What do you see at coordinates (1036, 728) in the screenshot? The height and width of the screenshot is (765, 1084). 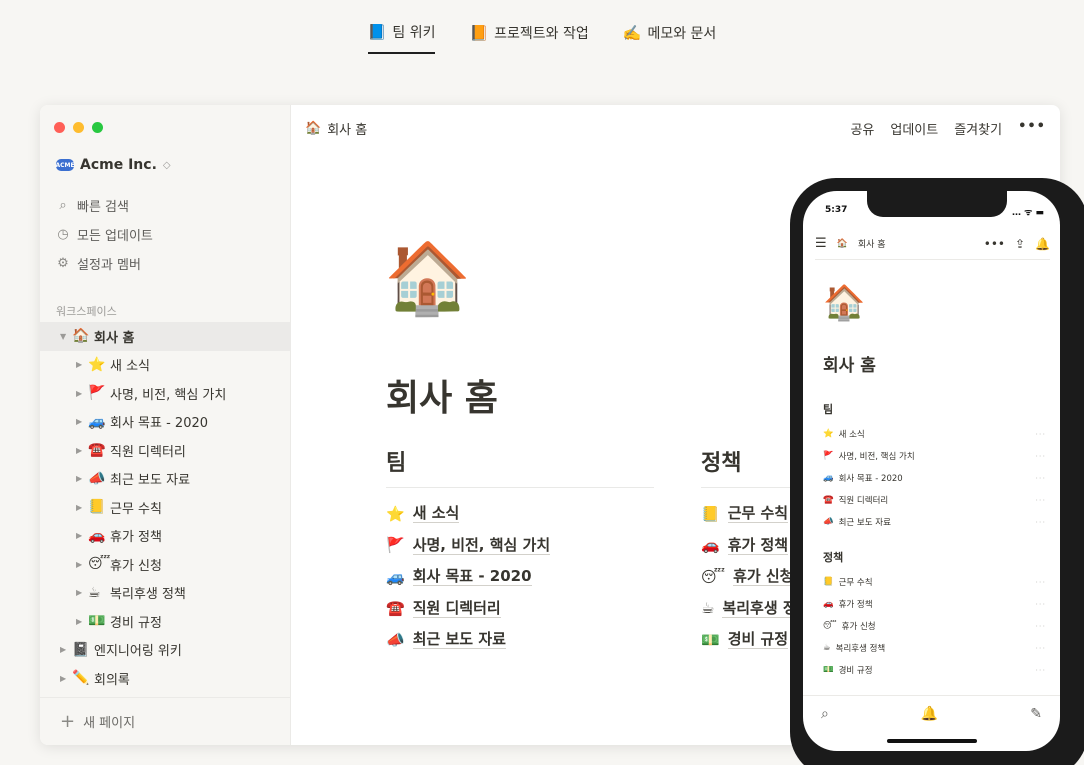 I see `compose-icon: ✎` at bounding box center [1036, 728].